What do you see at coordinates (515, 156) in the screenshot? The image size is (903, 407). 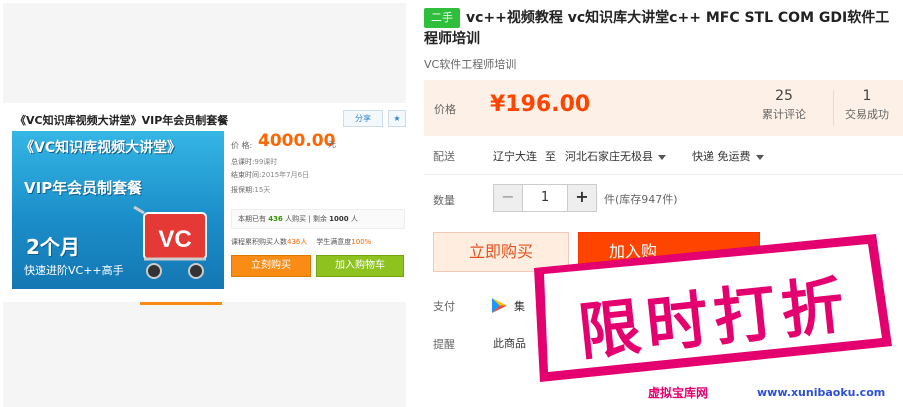 I see `ship-from: 辽宁大连` at bounding box center [515, 156].